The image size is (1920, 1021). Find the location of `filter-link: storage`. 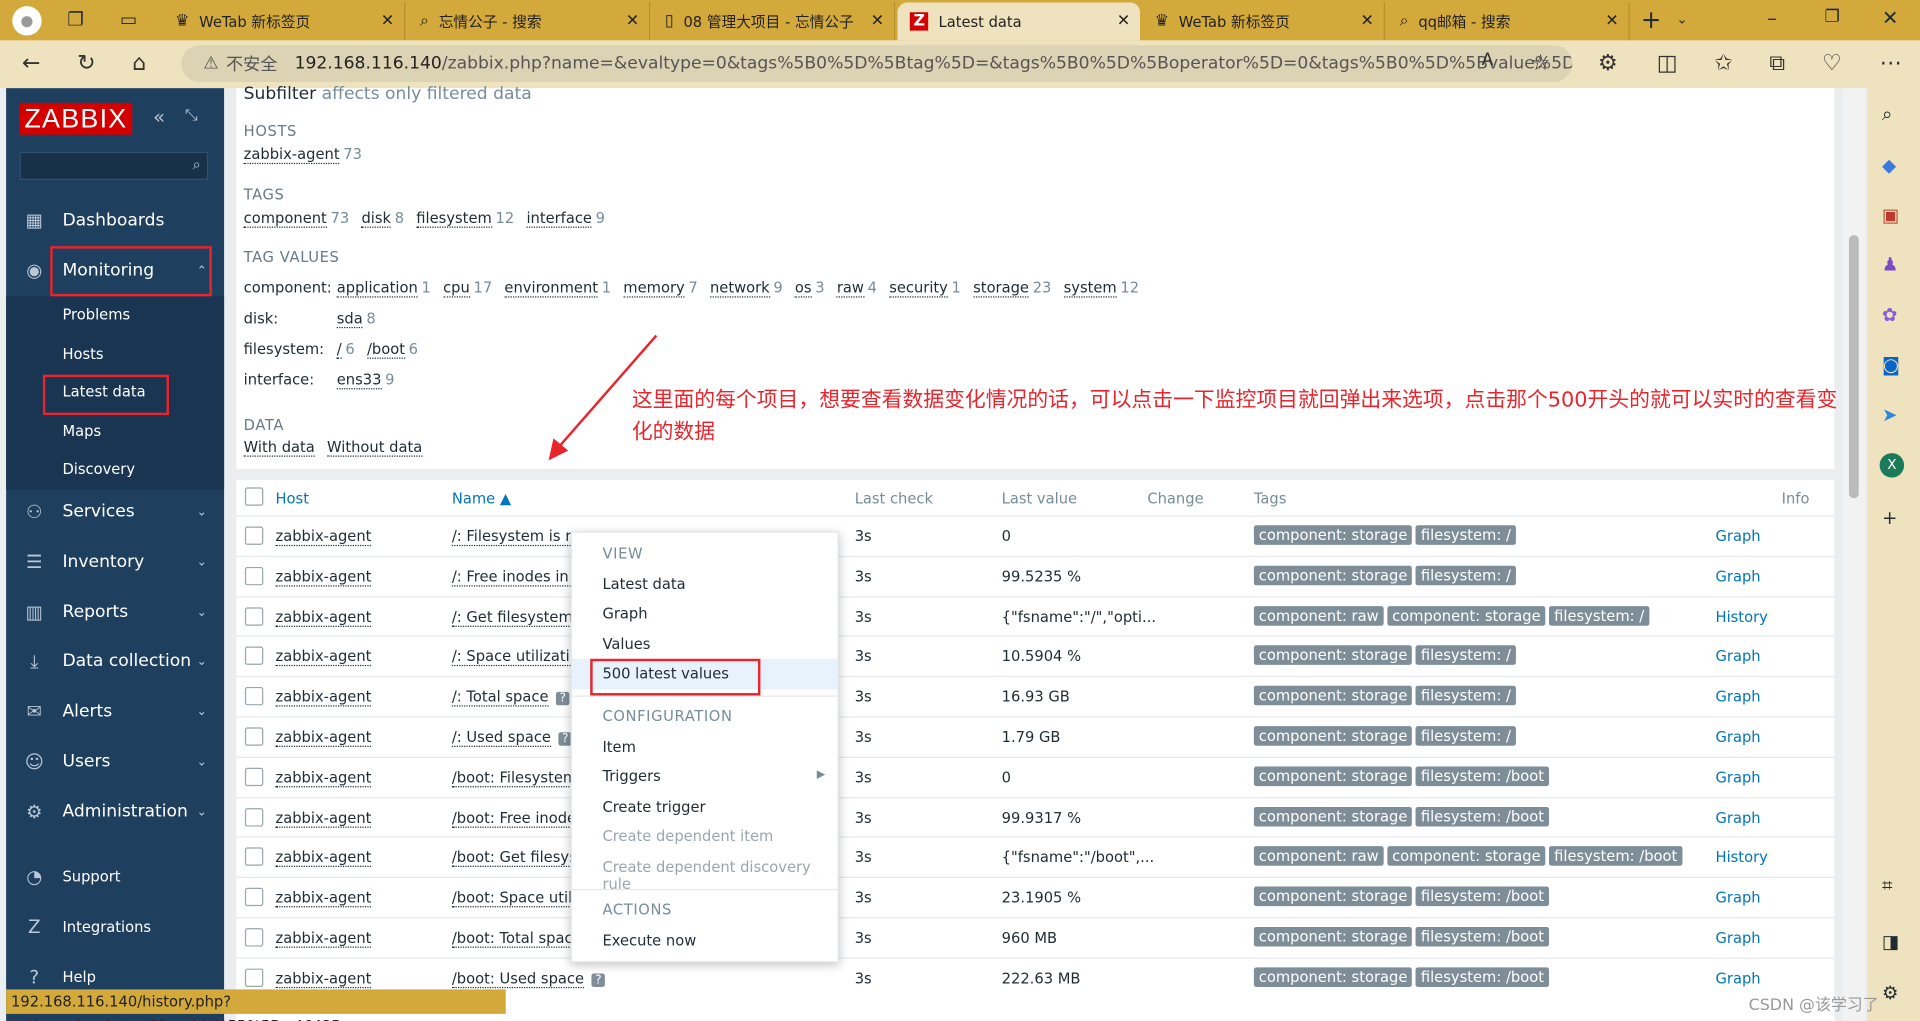

filter-link: storage is located at coordinates (1001, 288).